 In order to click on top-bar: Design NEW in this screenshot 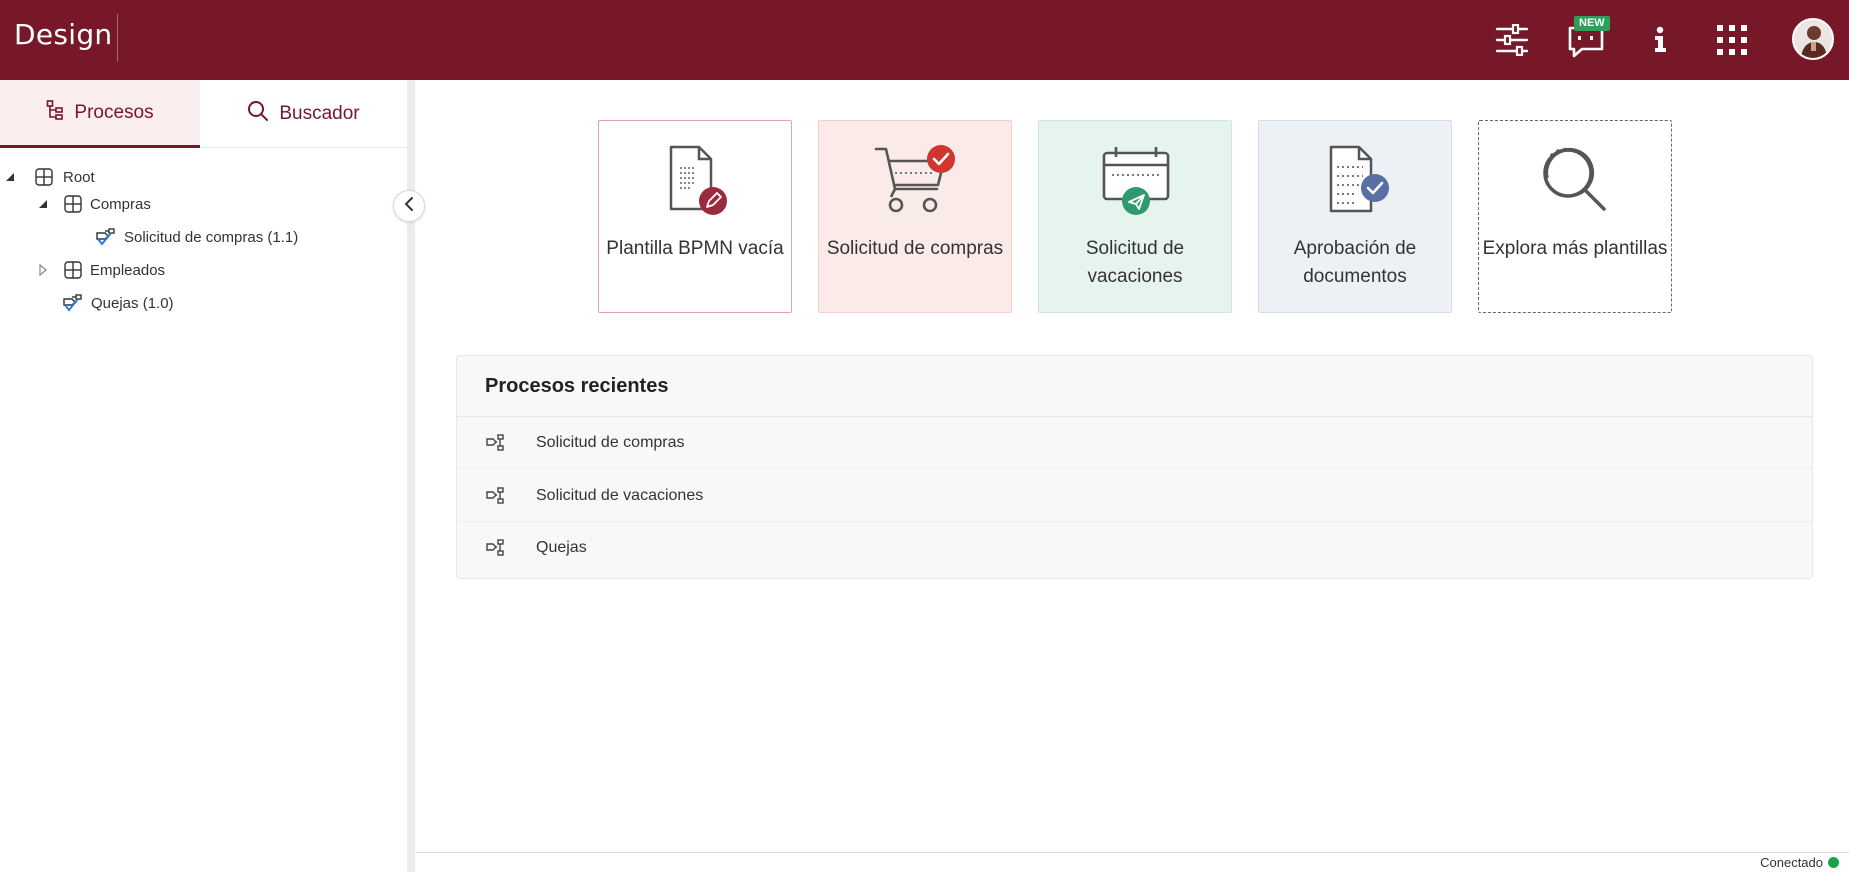, I will do `click(924, 40)`.